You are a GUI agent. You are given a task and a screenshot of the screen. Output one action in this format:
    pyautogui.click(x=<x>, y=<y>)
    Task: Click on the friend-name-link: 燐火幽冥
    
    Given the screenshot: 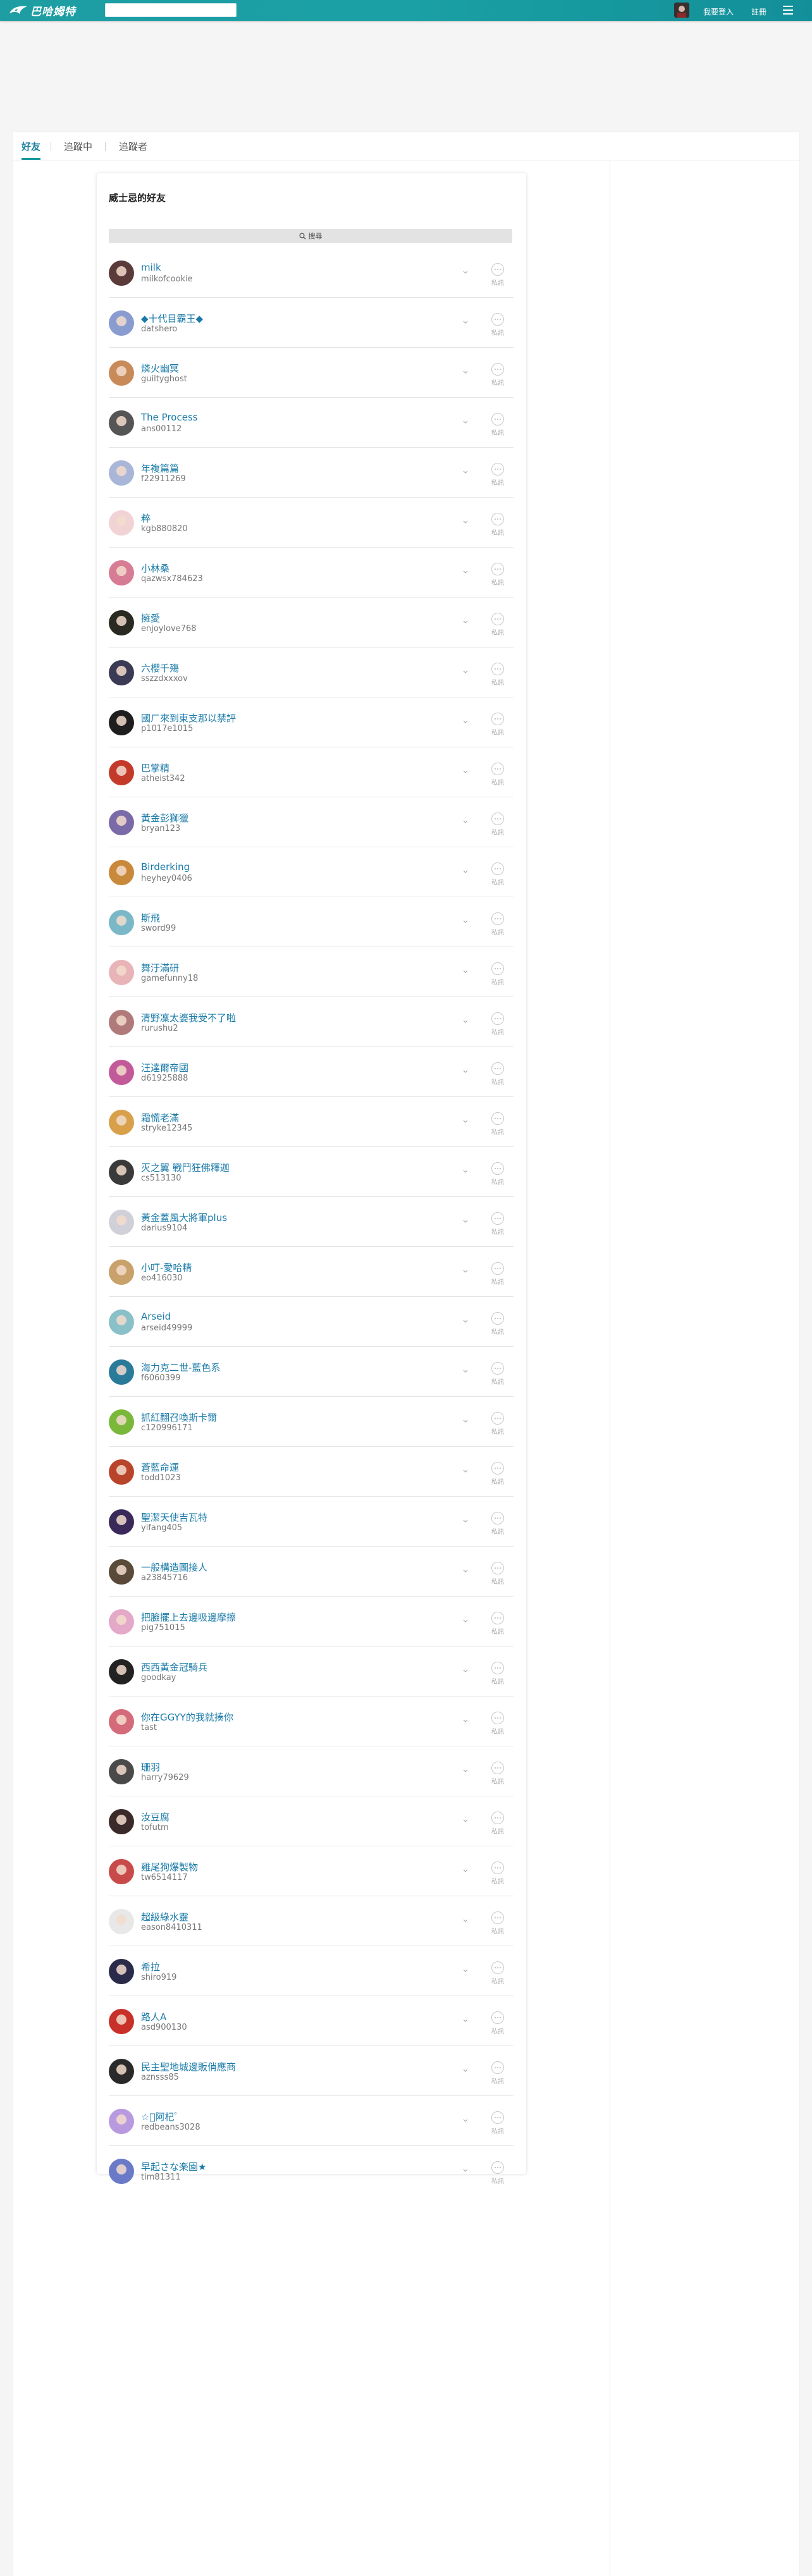 What is the action you would take?
    pyautogui.click(x=160, y=368)
    